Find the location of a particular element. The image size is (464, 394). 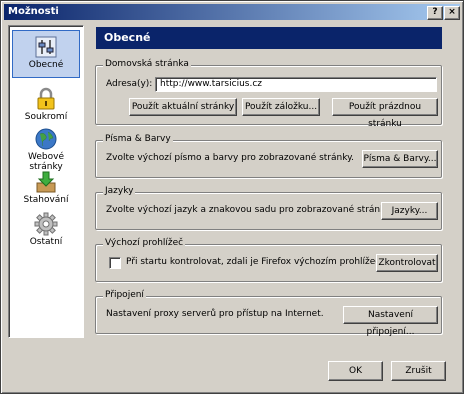

privacy-lock-icon is located at coordinates (46, 98).